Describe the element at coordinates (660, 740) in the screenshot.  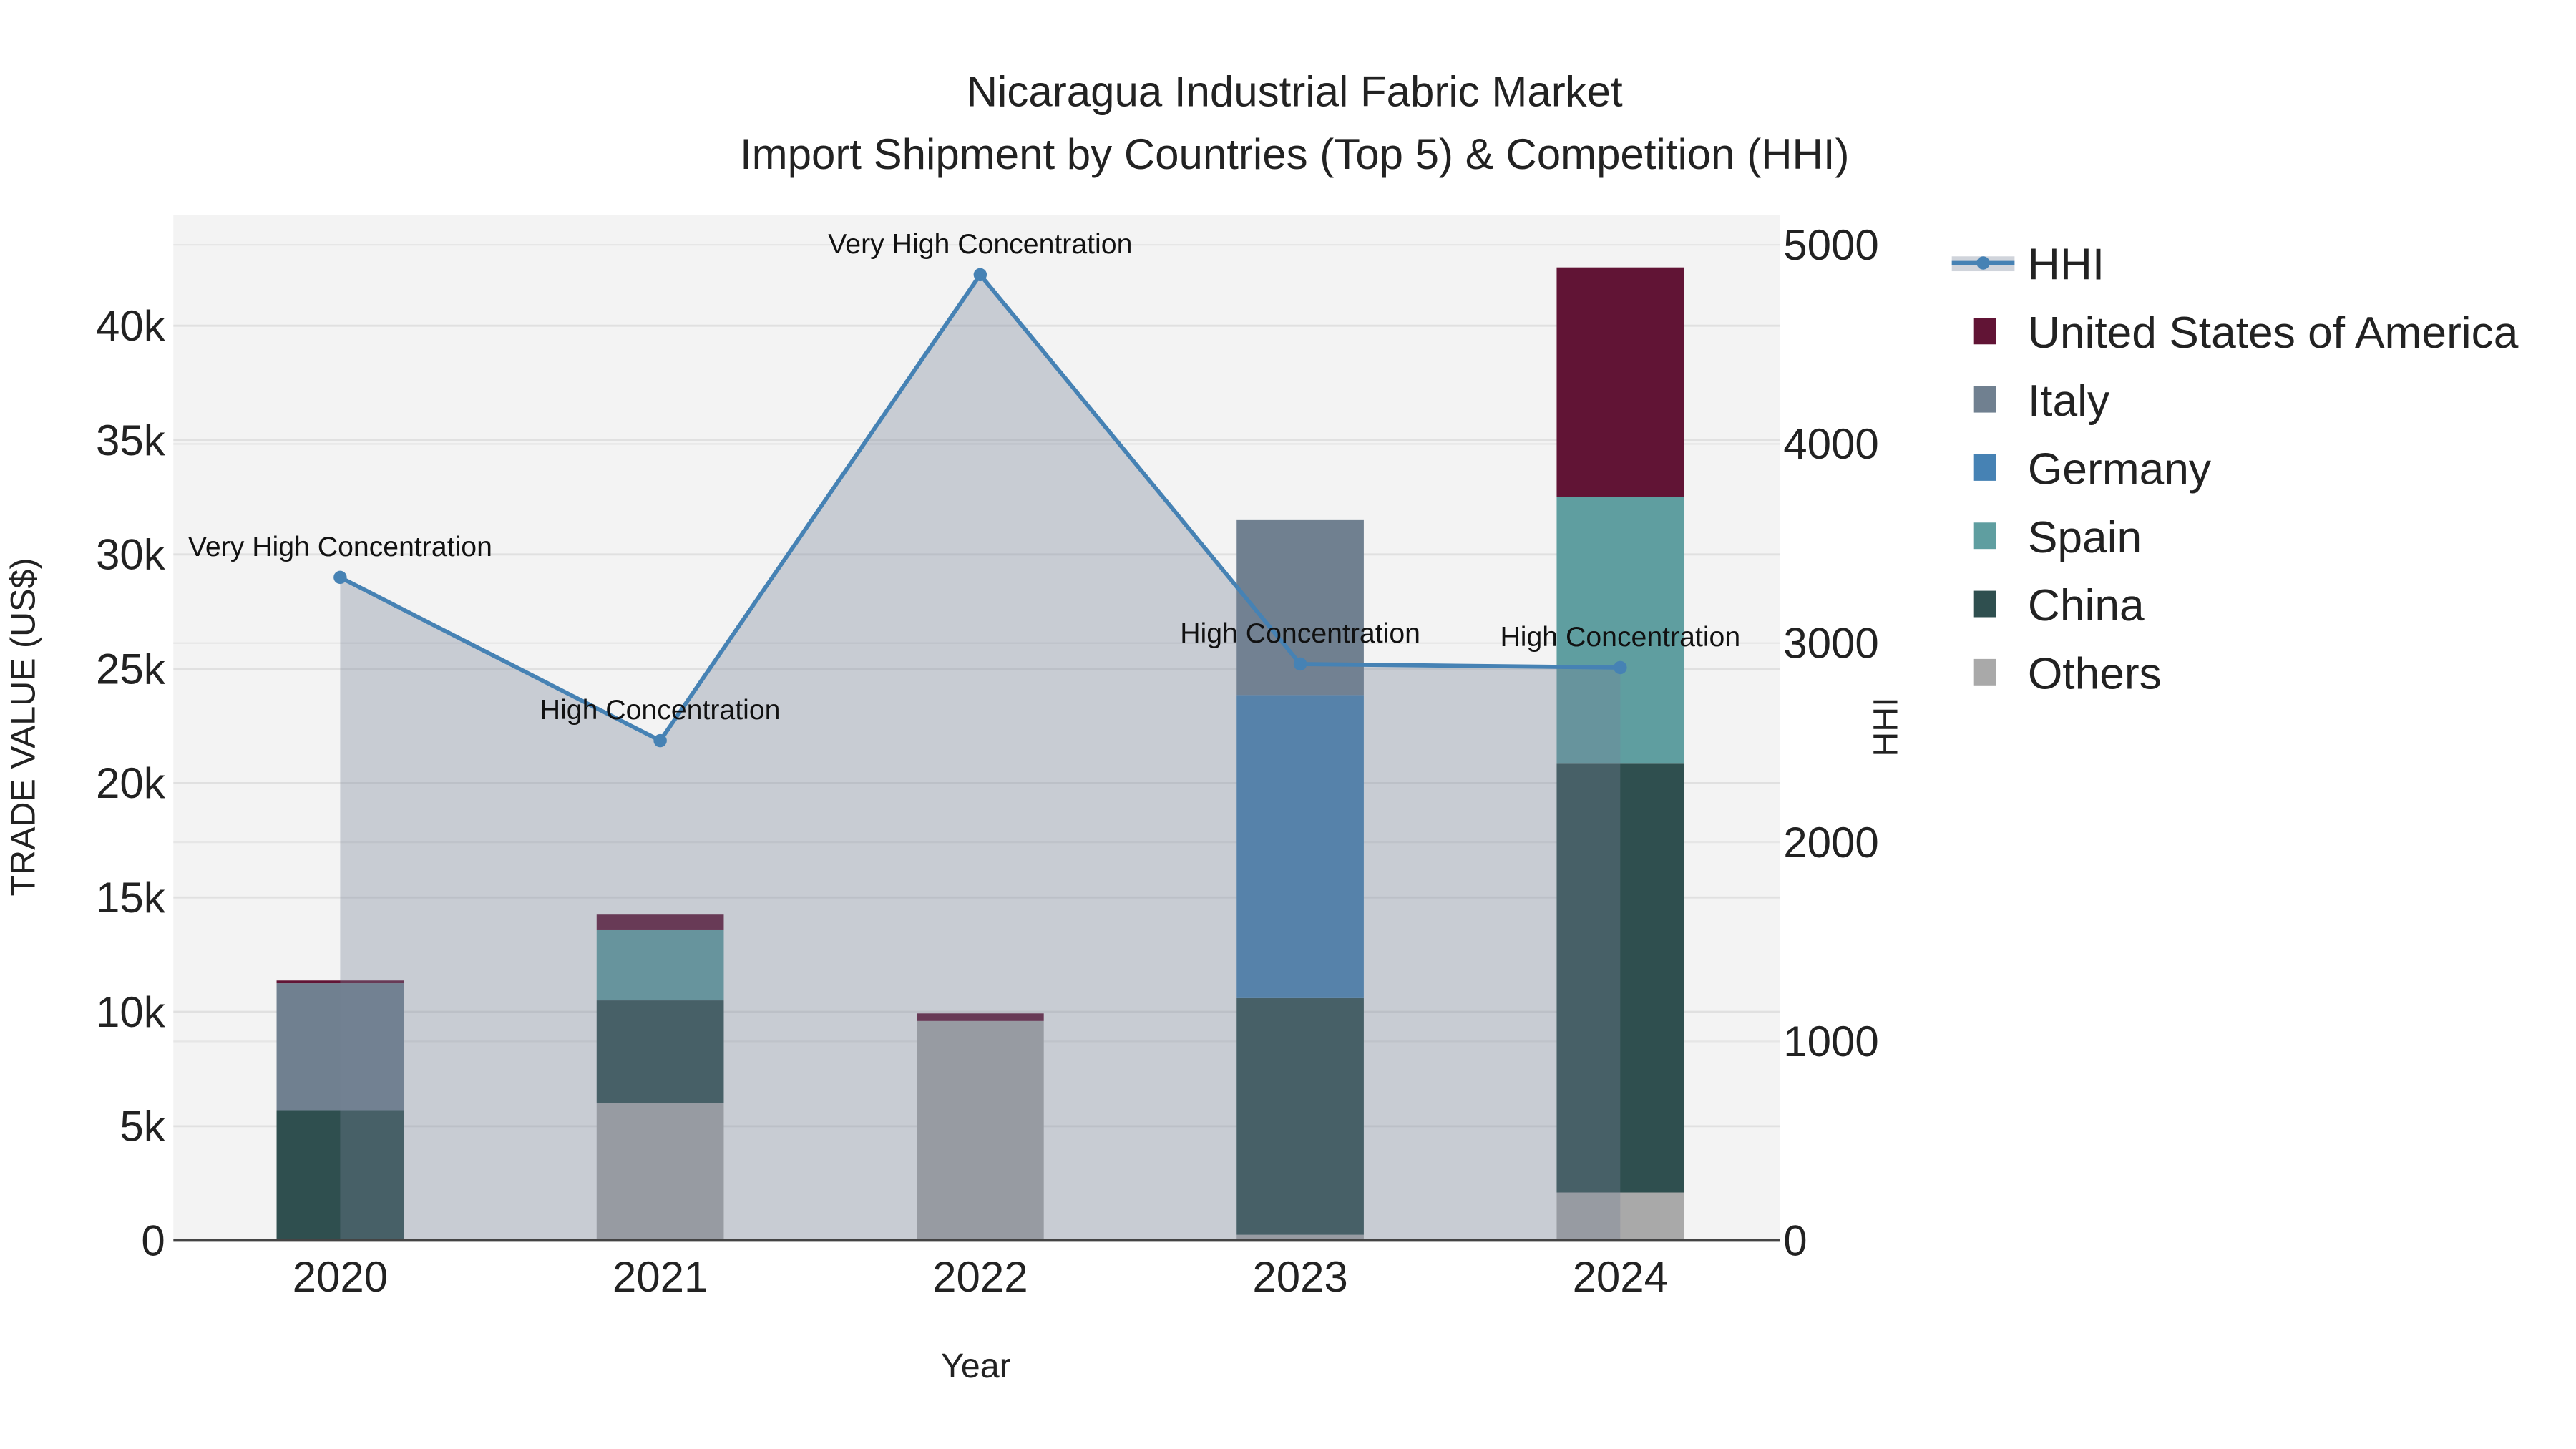
I see `hhi-point-2021` at that location.